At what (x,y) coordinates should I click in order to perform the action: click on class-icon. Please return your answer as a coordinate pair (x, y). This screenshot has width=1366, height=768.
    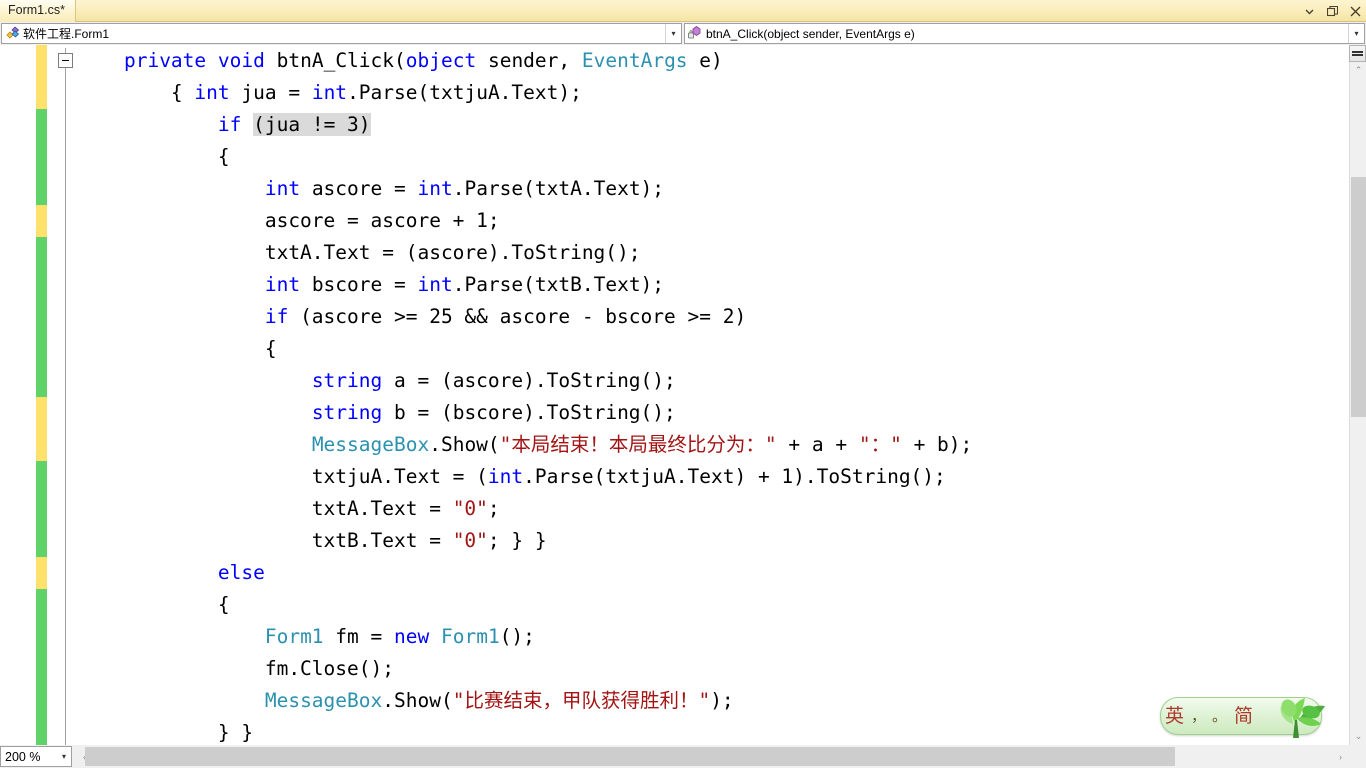
    Looking at the image, I should click on (12, 33).